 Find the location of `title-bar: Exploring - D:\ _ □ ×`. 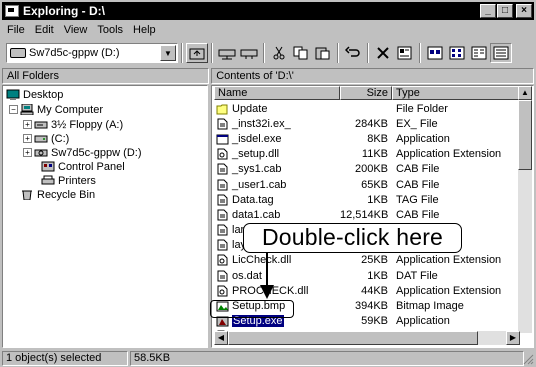

title-bar: Exploring - D:\ _ □ × is located at coordinates (268, 11).